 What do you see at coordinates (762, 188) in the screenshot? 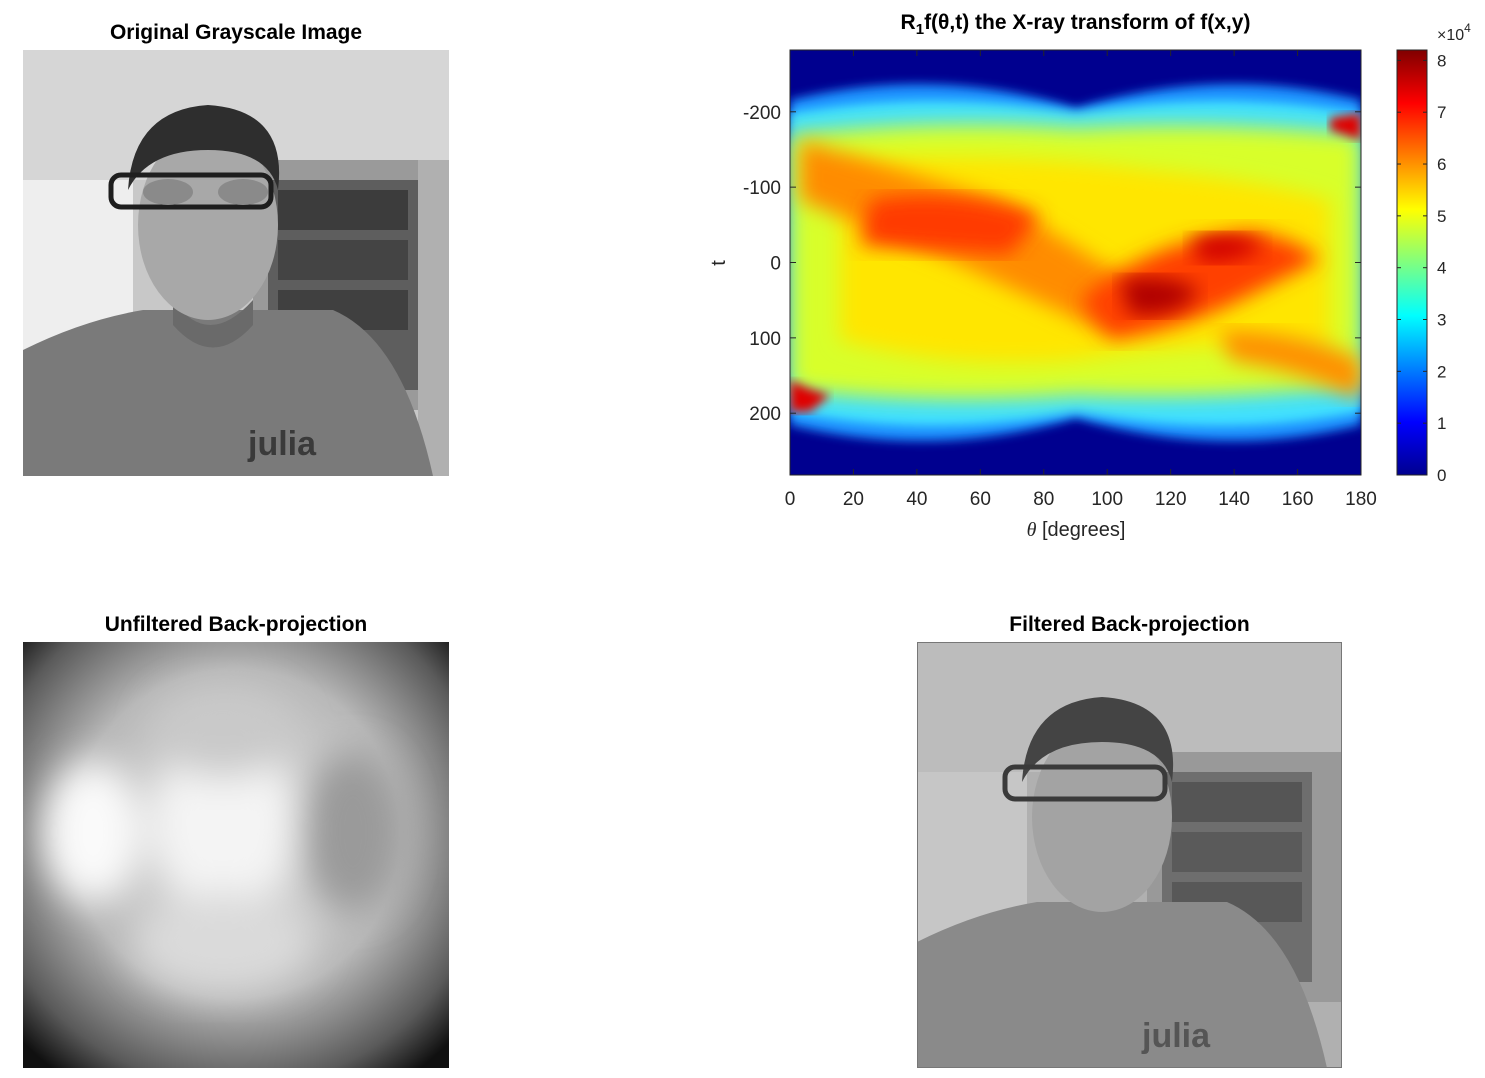
I see `y-tick-label: -100` at bounding box center [762, 188].